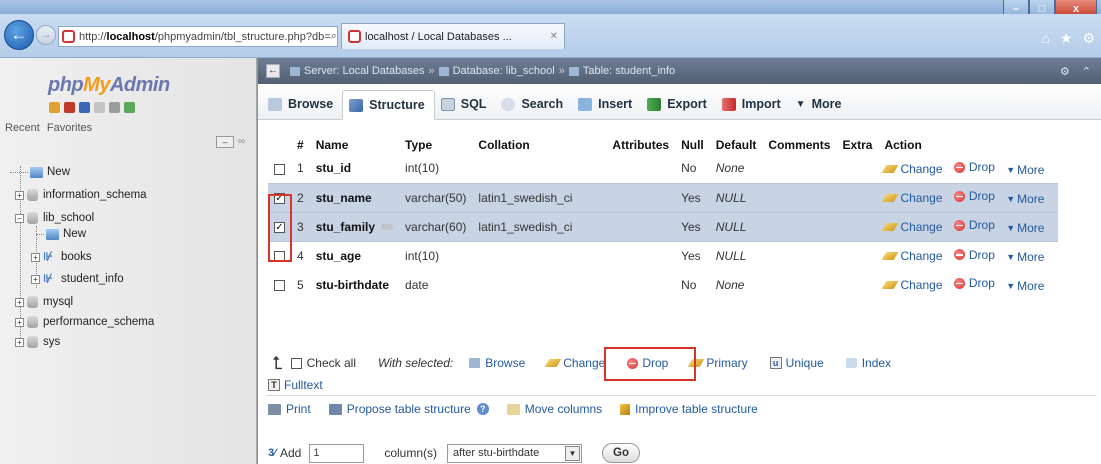  What do you see at coordinates (354, 144) in the screenshot?
I see `header-name: Name` at bounding box center [354, 144].